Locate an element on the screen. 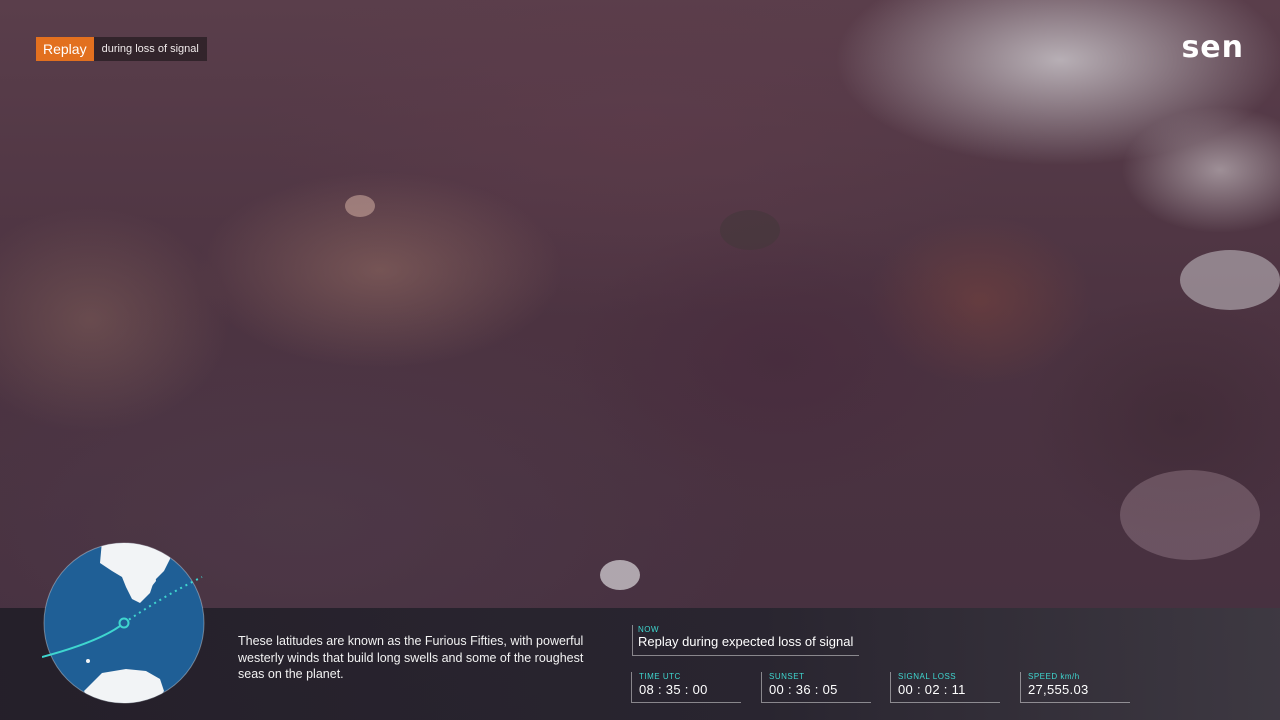 The image size is (1280, 720). sen-logo: sen is located at coordinates (1212, 47).